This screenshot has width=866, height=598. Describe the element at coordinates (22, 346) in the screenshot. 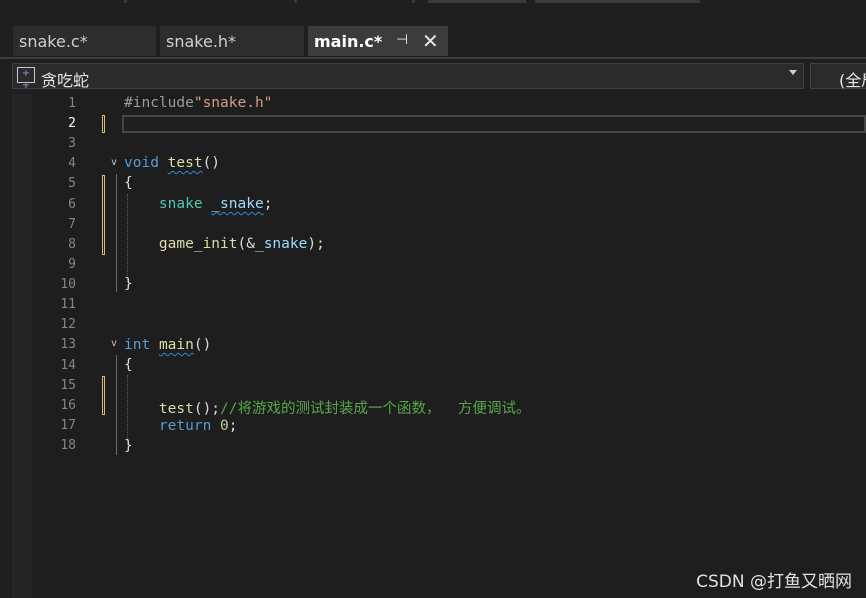

I see `indicator-margin` at that location.